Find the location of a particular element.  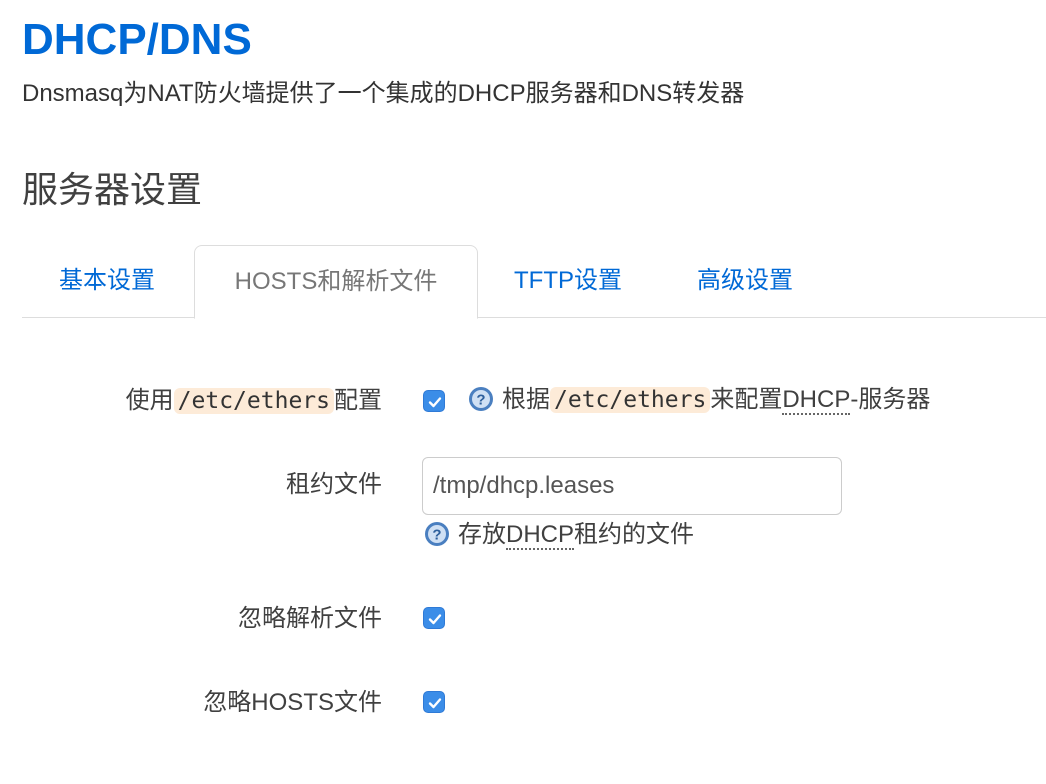

help-text-code: /etc/ethers is located at coordinates (630, 400).